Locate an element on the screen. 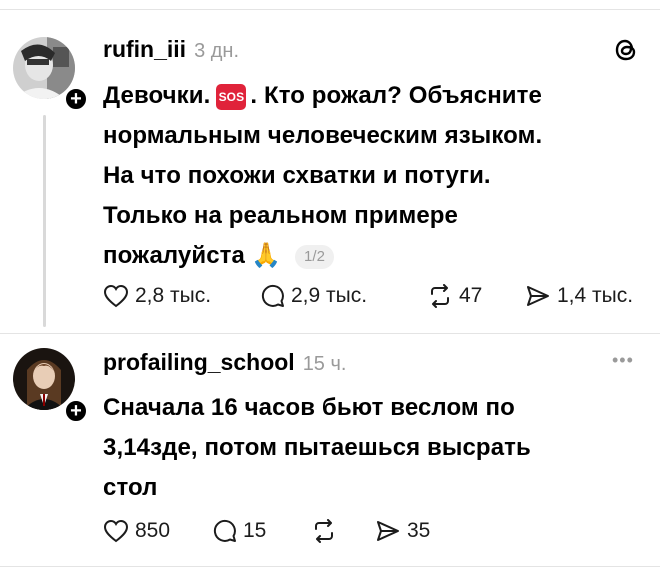 The height and width of the screenshot is (572, 660). text-line: стол is located at coordinates (130, 487).